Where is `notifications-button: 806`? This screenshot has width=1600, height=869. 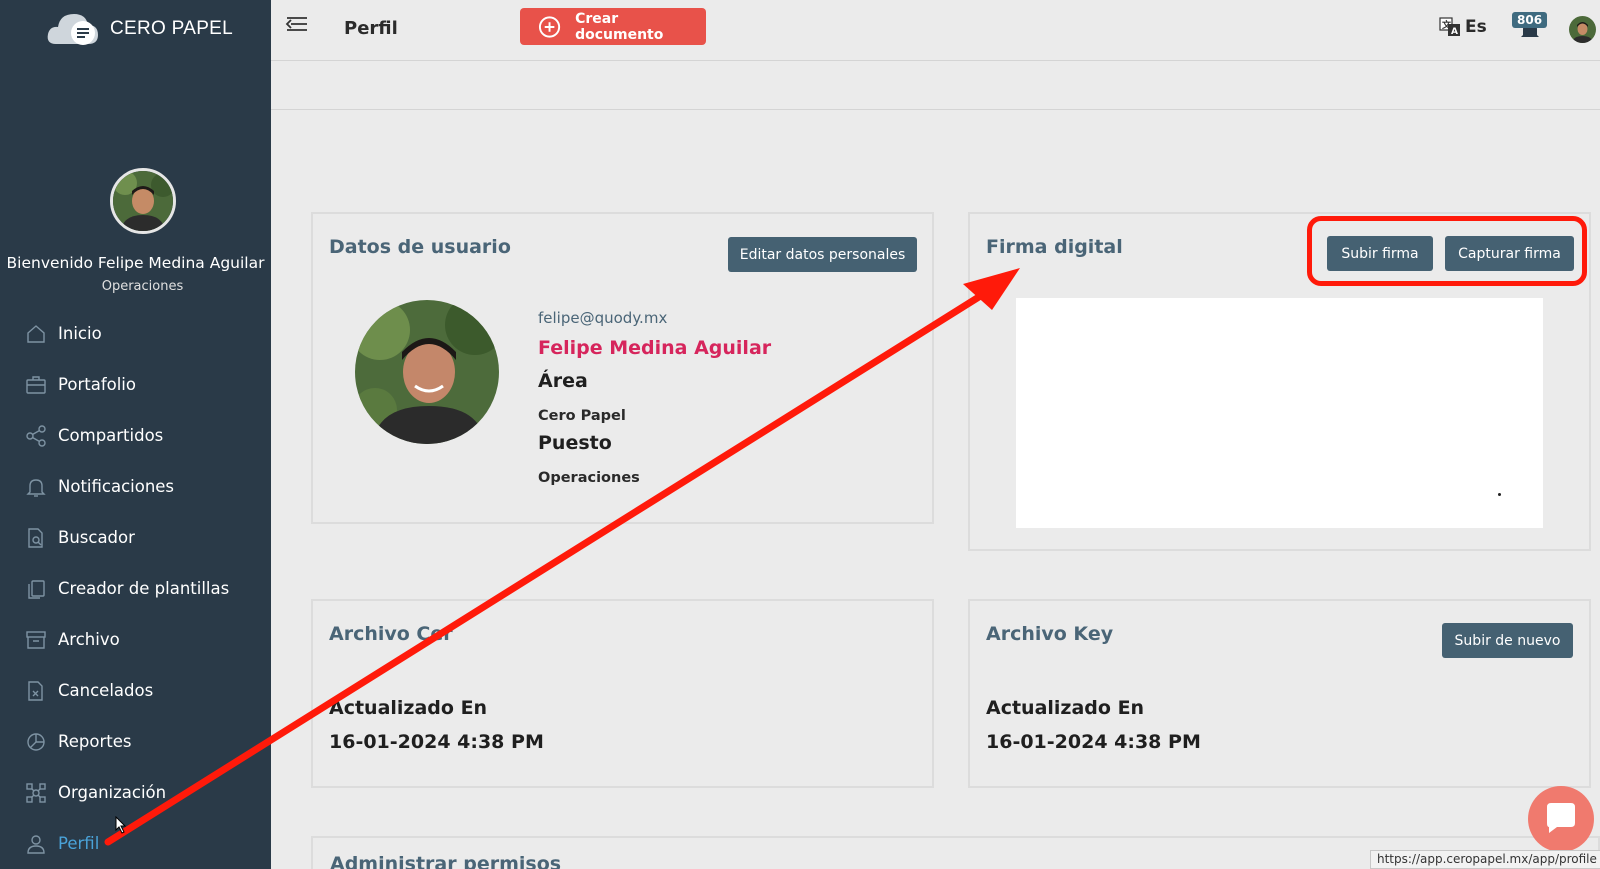
notifications-button: 806 is located at coordinates (1530, 25).